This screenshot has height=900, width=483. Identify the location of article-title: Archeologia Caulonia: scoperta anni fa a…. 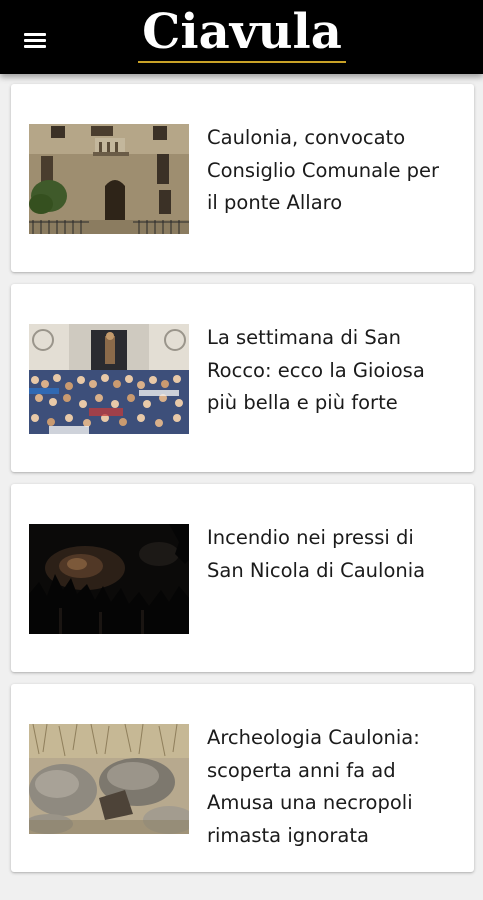
(327, 787).